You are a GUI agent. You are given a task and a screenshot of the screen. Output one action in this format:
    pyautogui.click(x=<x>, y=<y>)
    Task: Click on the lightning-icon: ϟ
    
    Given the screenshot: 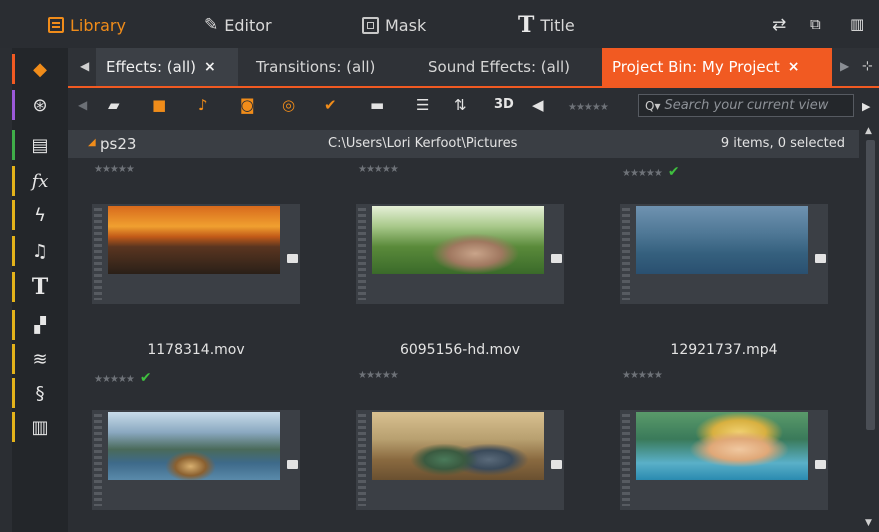 What is the action you would take?
    pyautogui.click(x=40, y=215)
    